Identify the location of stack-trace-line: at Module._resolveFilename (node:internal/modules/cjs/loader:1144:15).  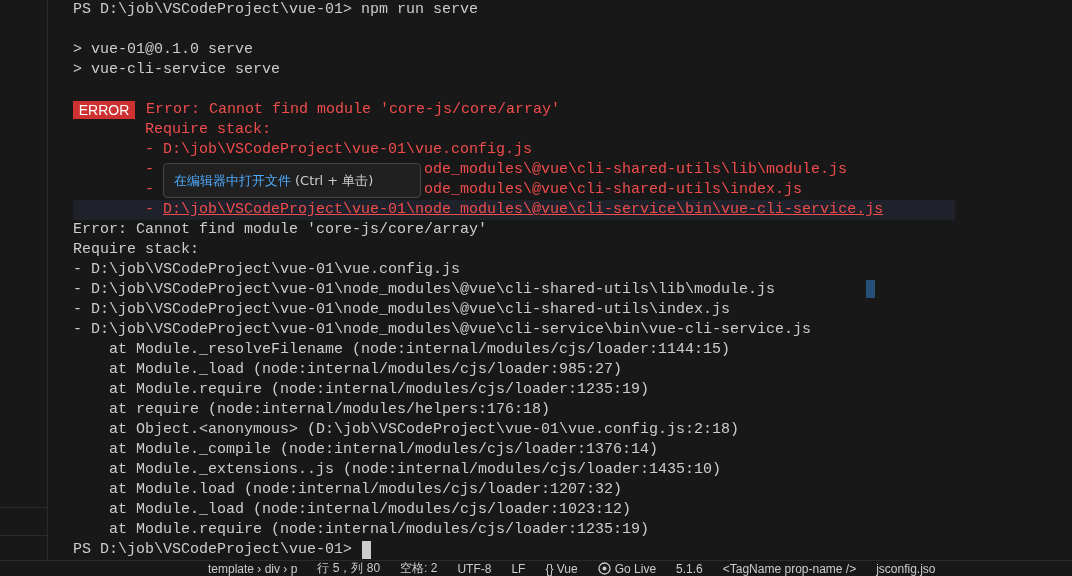
(420, 350).